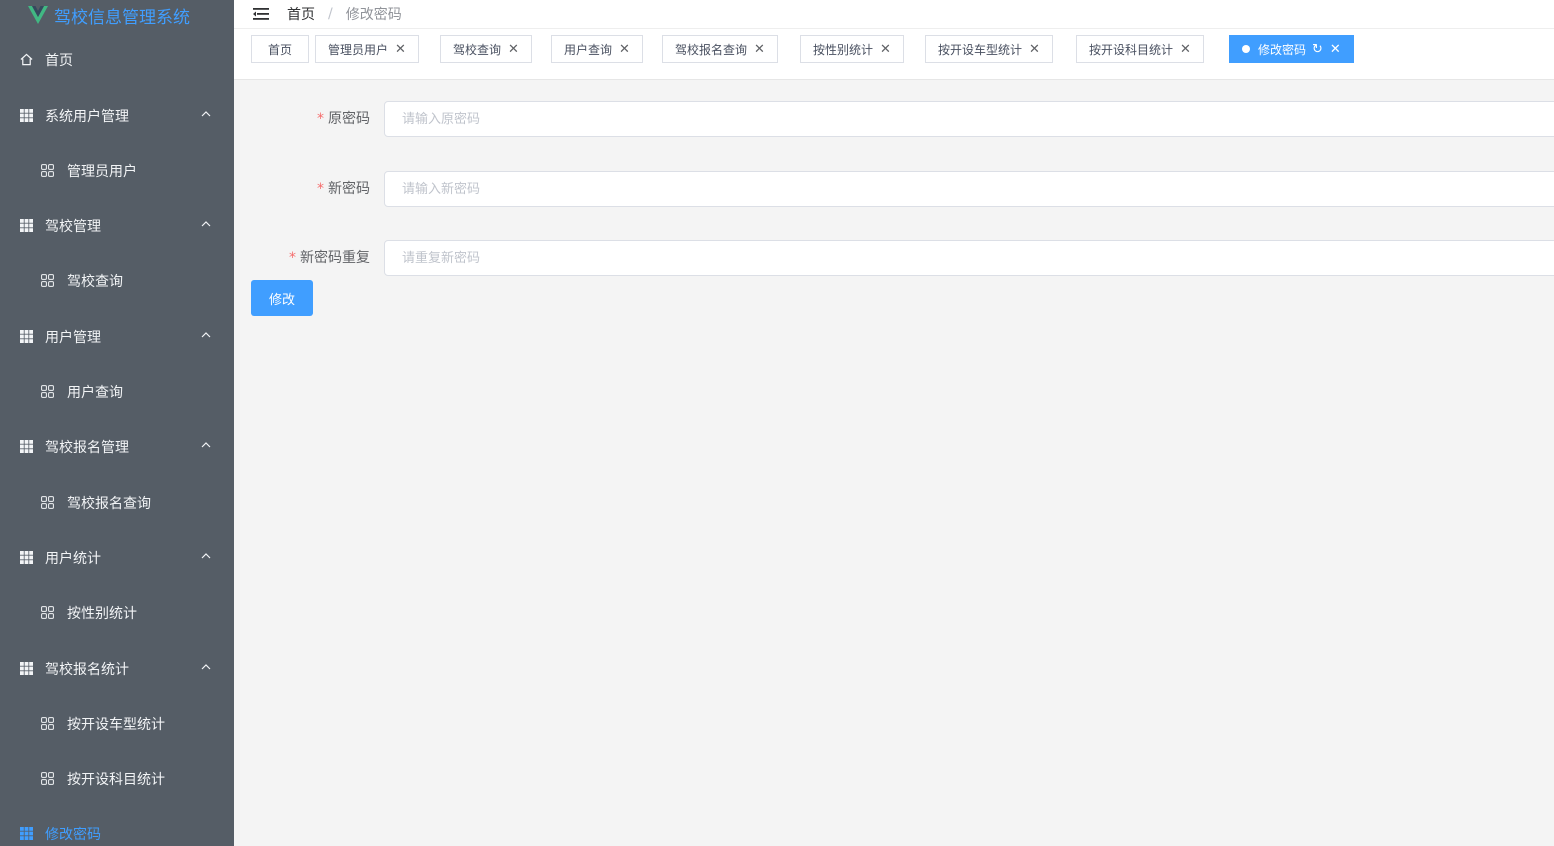 This screenshot has width=1554, height=846. Describe the element at coordinates (343, 189) in the screenshot. I see `new-password-label: * 新密码` at that location.